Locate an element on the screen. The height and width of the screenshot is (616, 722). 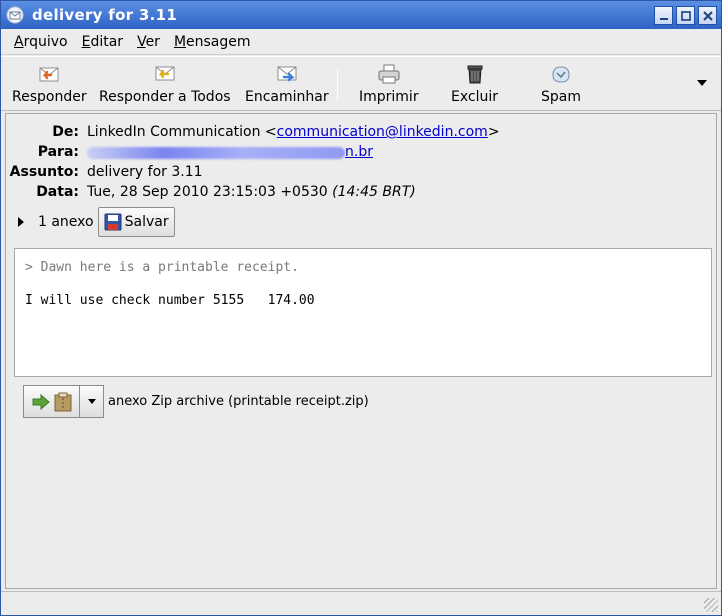
spam-button: Spam is located at coordinates (561, 83).